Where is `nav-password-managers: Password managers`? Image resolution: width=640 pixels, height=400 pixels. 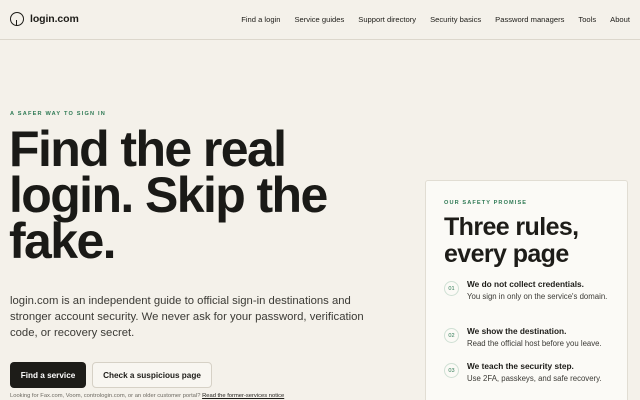
nav-password-managers: Password managers is located at coordinates (529, 19).